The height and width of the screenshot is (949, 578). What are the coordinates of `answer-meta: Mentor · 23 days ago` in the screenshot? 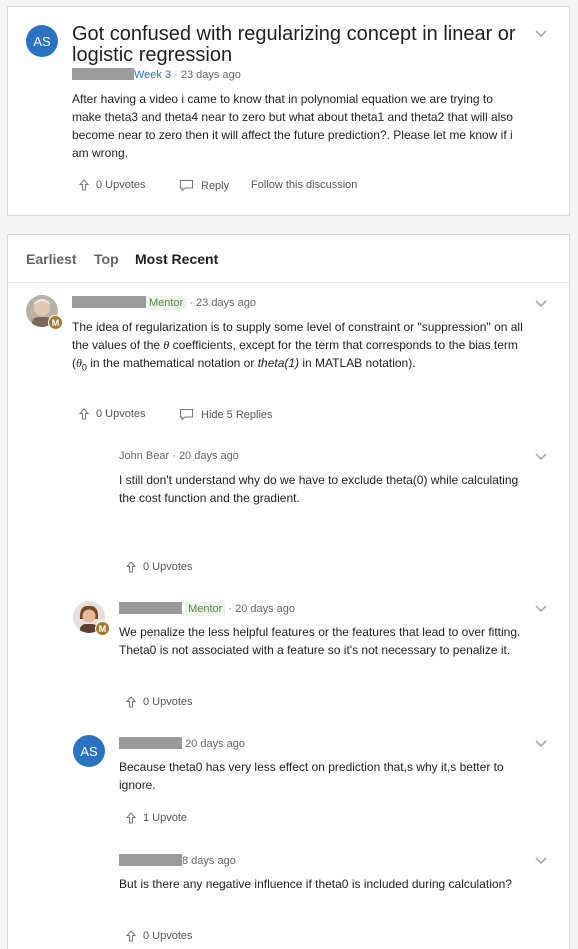 It's located at (164, 303).